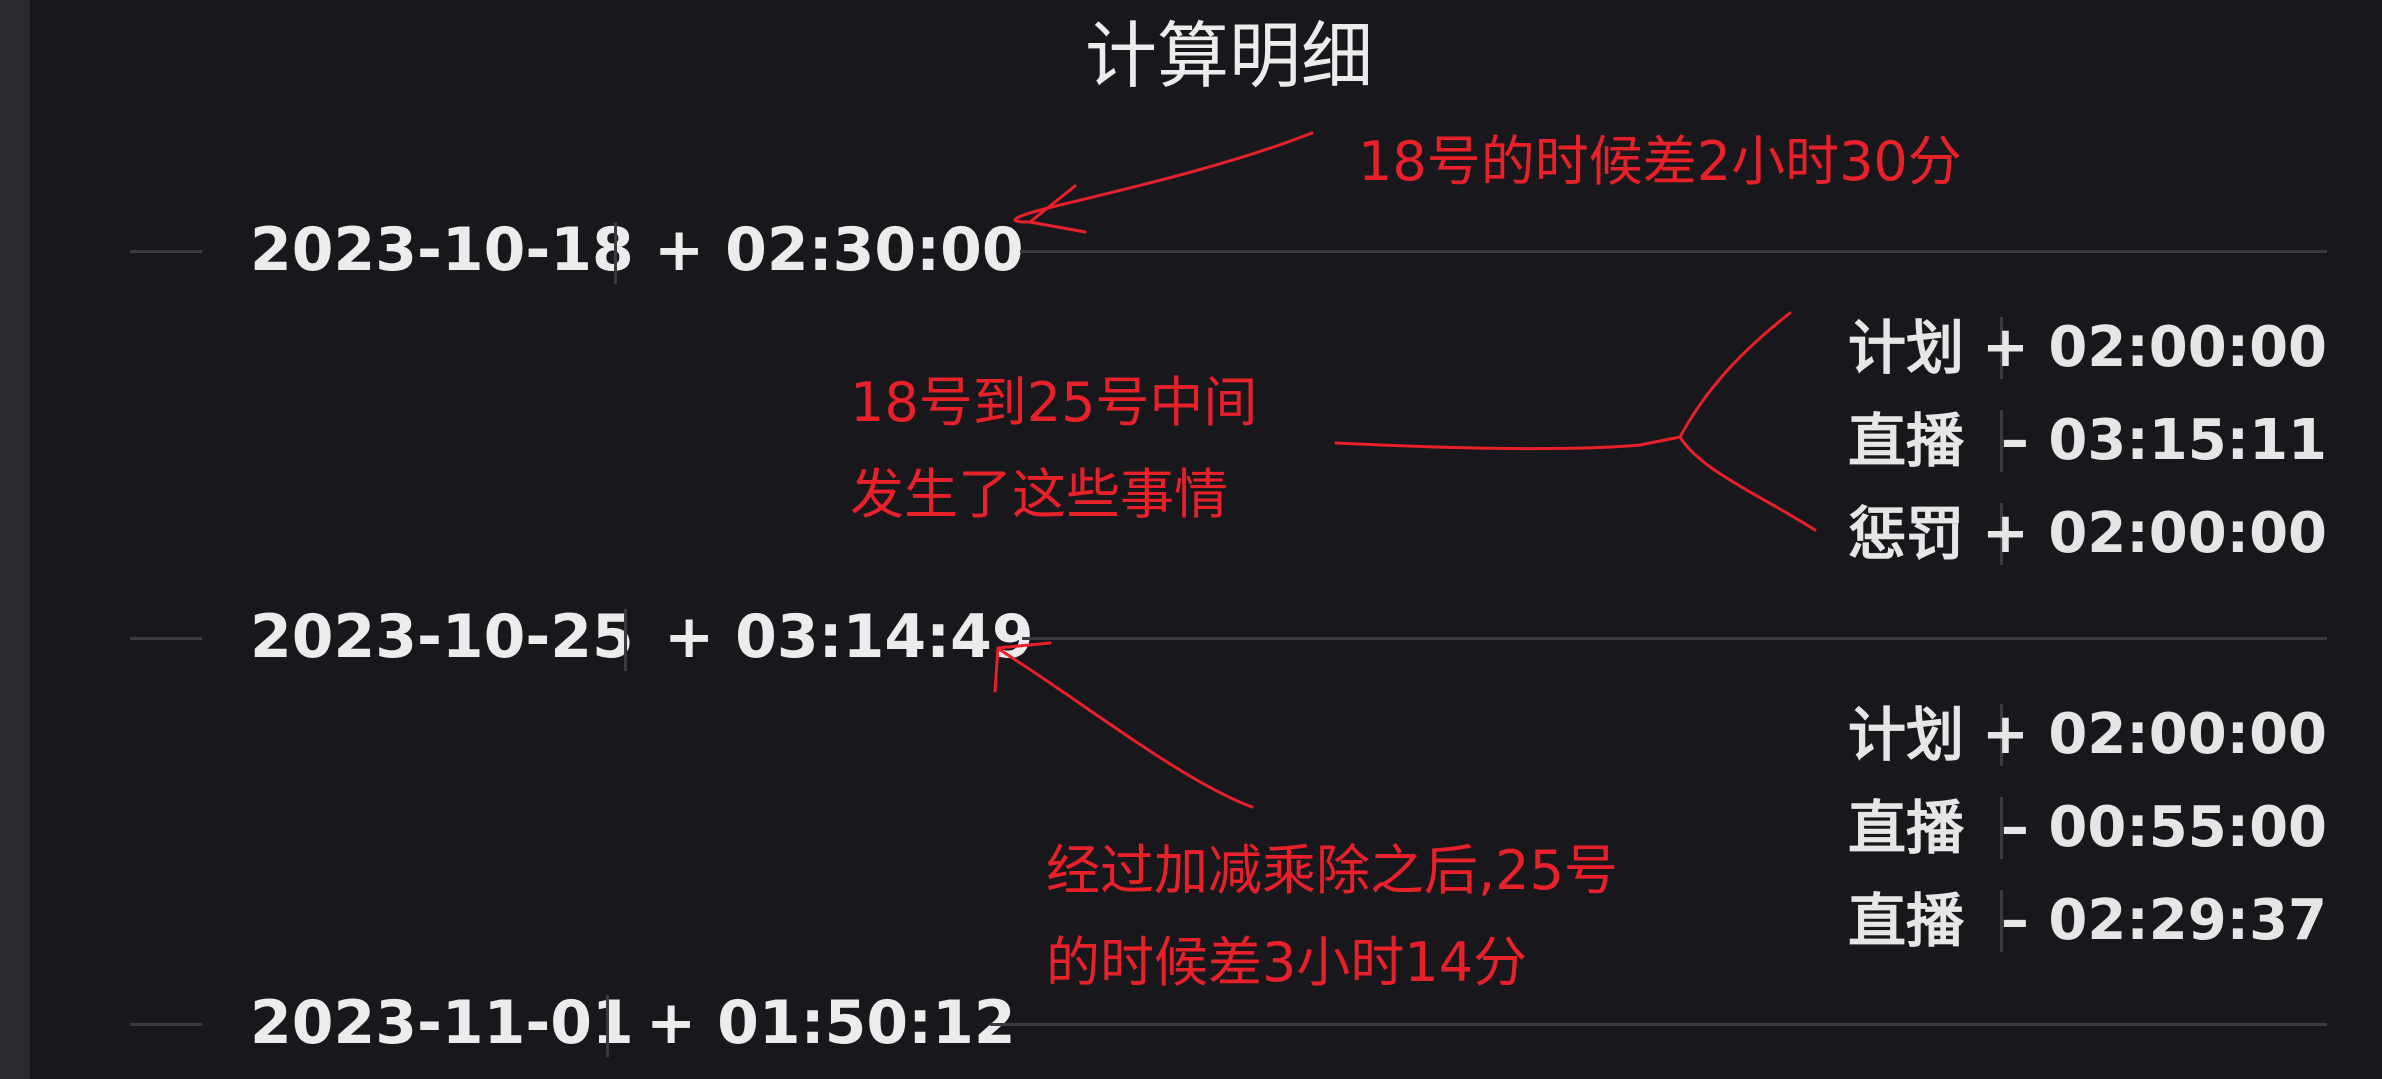 This screenshot has width=2382, height=1079. What do you see at coordinates (442, 1023) in the screenshot?
I see `entry-date: 2023-11-01` at bounding box center [442, 1023].